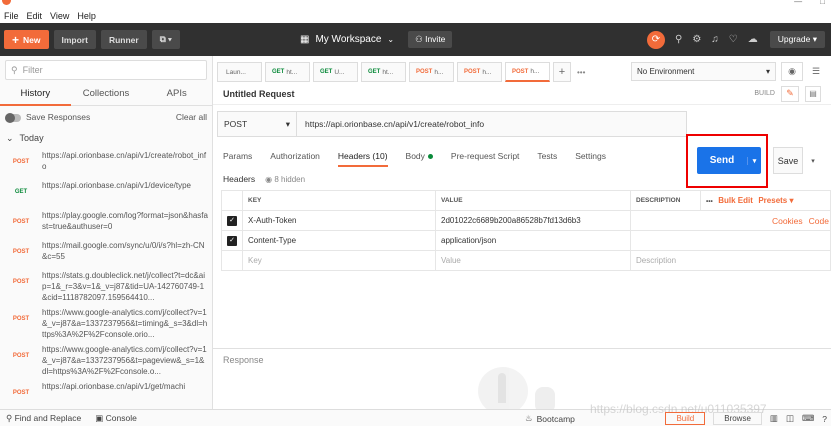  What do you see at coordinates (824, 419) in the screenshot?
I see `help-icon: ?` at bounding box center [824, 419].